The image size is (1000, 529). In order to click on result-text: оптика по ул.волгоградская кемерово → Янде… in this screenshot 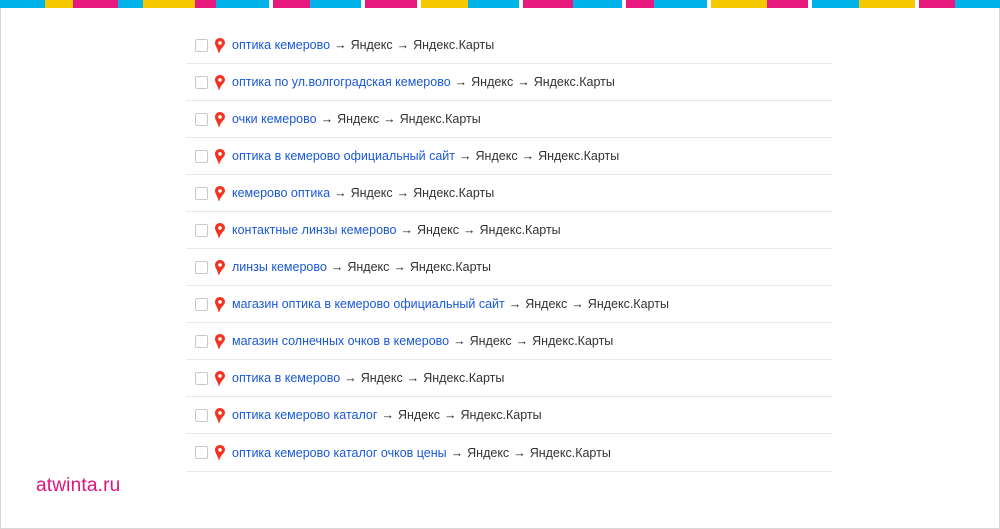, I will do `click(423, 82)`.